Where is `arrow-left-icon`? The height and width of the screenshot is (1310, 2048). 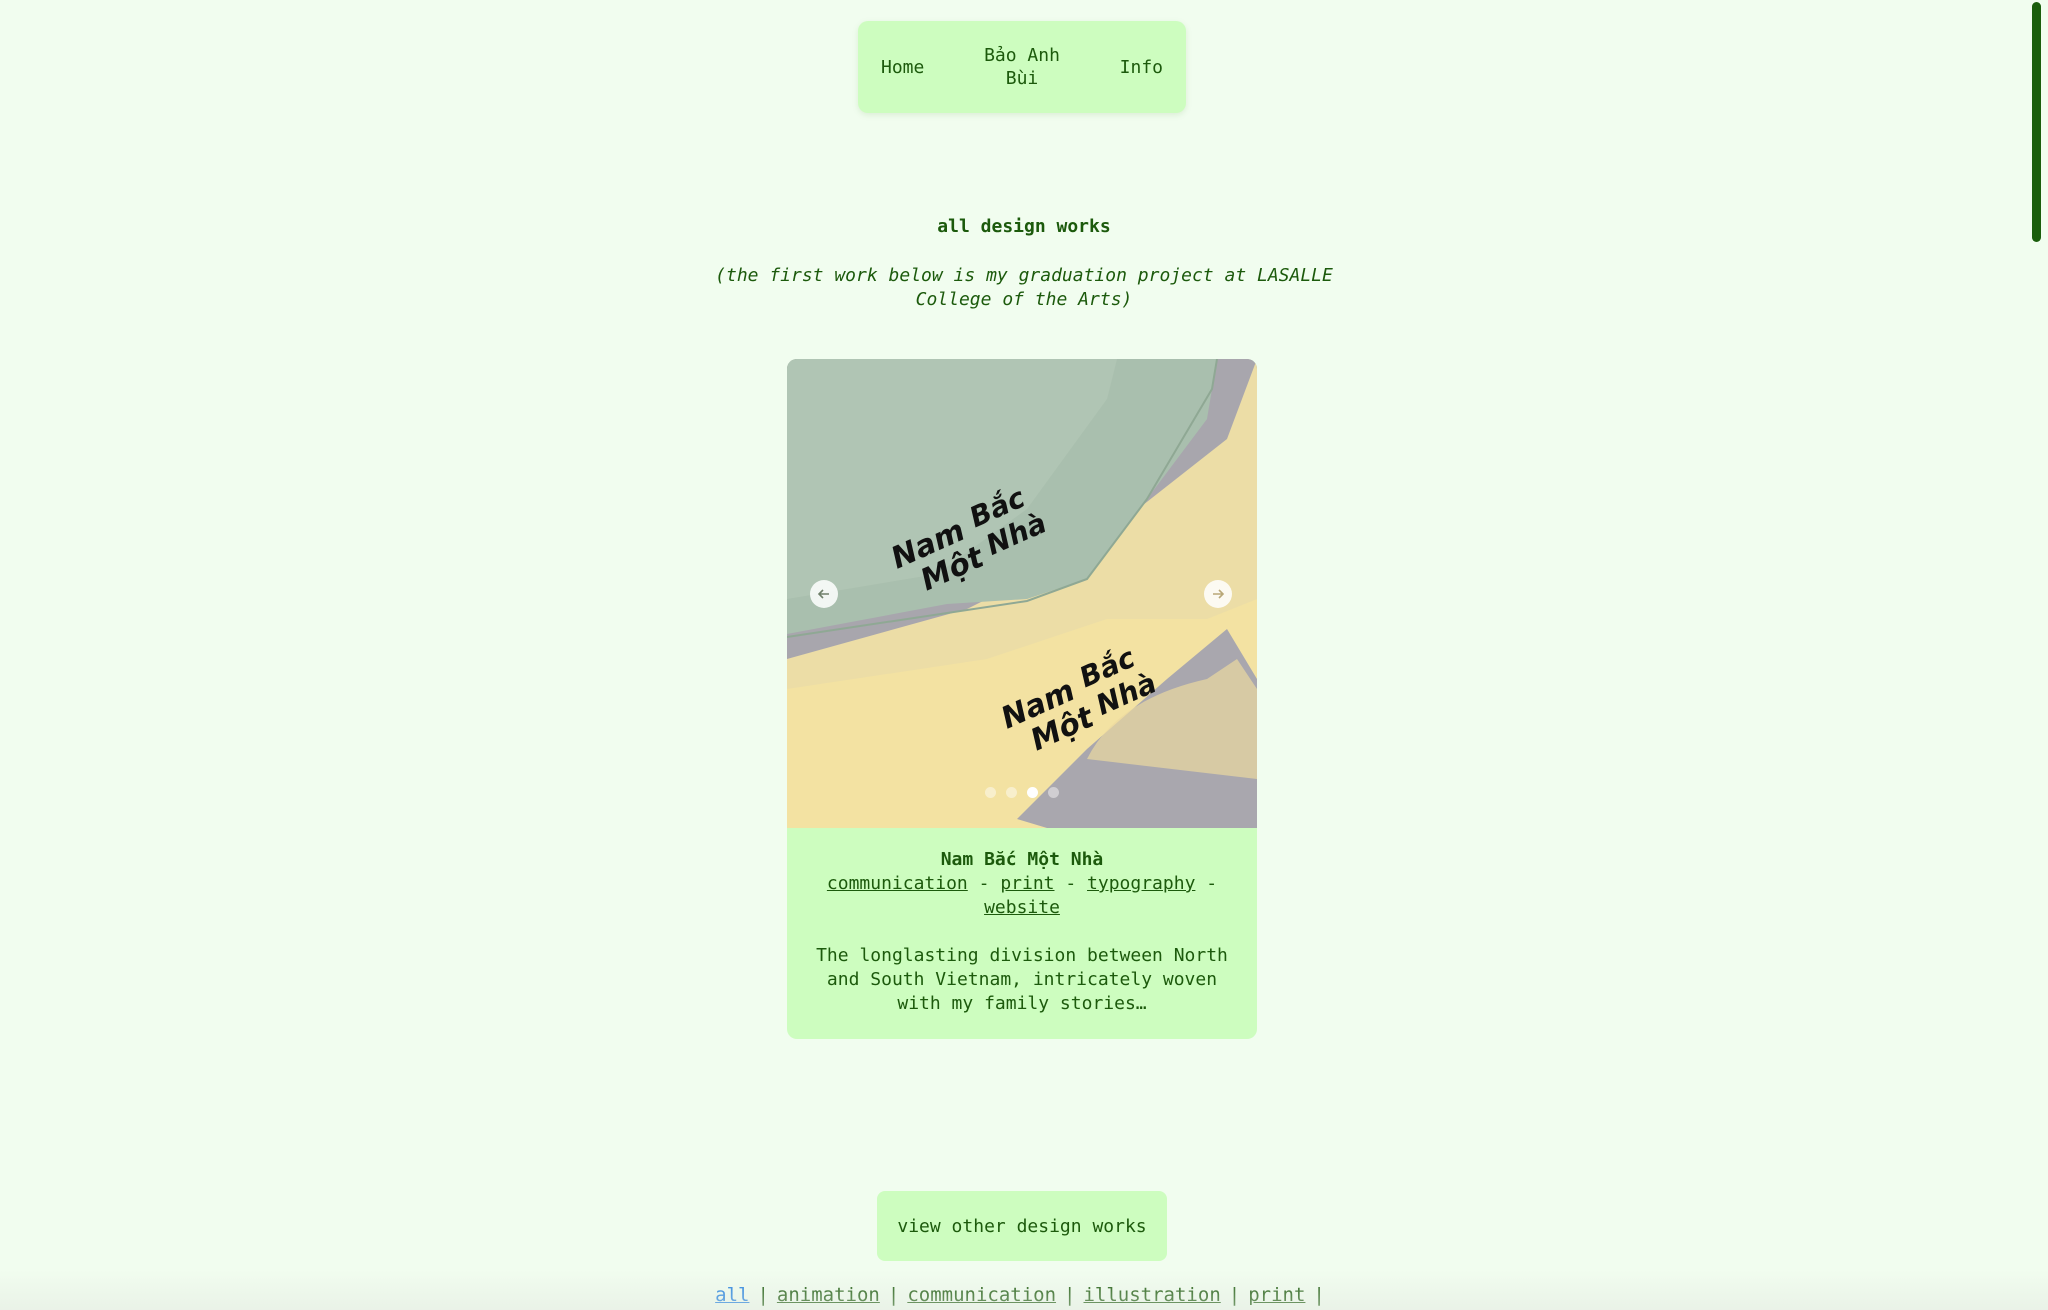
arrow-left-icon is located at coordinates (823, 594).